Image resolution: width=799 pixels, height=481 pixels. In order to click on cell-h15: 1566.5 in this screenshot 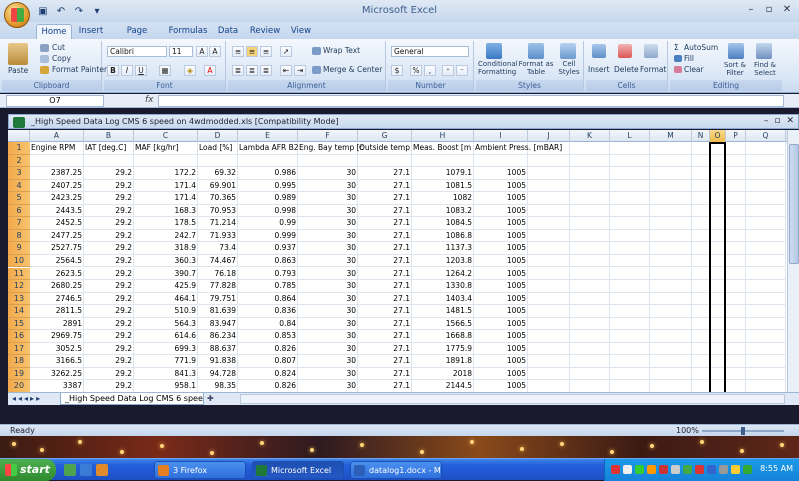, I will do `click(443, 324)`.